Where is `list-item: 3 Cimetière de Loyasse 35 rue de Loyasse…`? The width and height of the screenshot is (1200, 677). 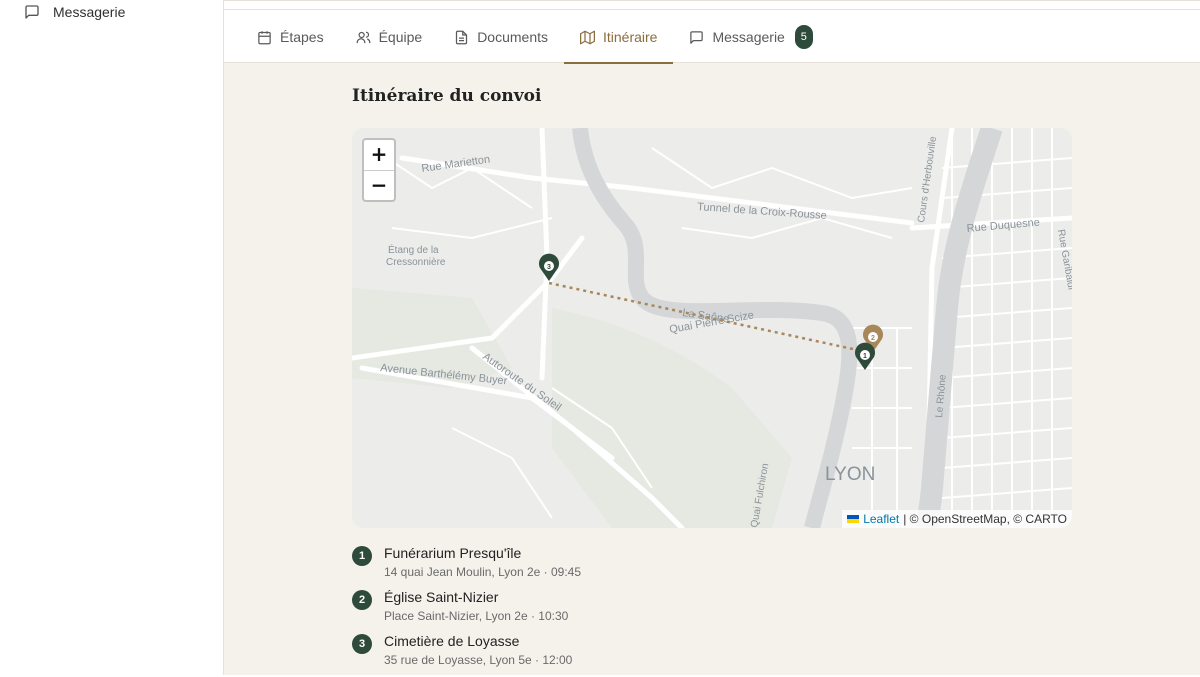 list-item: 3 Cimetière de Loyasse 35 rue de Loyasse… is located at coordinates (712, 655).